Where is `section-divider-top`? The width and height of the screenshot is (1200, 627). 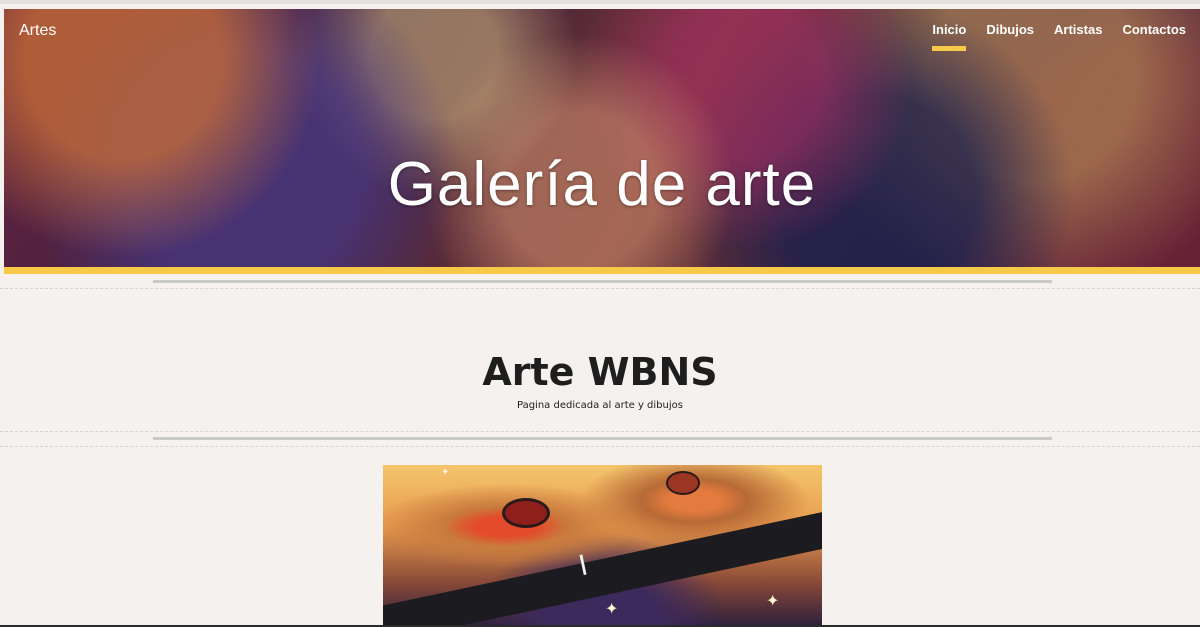
section-divider-top is located at coordinates (602, 281).